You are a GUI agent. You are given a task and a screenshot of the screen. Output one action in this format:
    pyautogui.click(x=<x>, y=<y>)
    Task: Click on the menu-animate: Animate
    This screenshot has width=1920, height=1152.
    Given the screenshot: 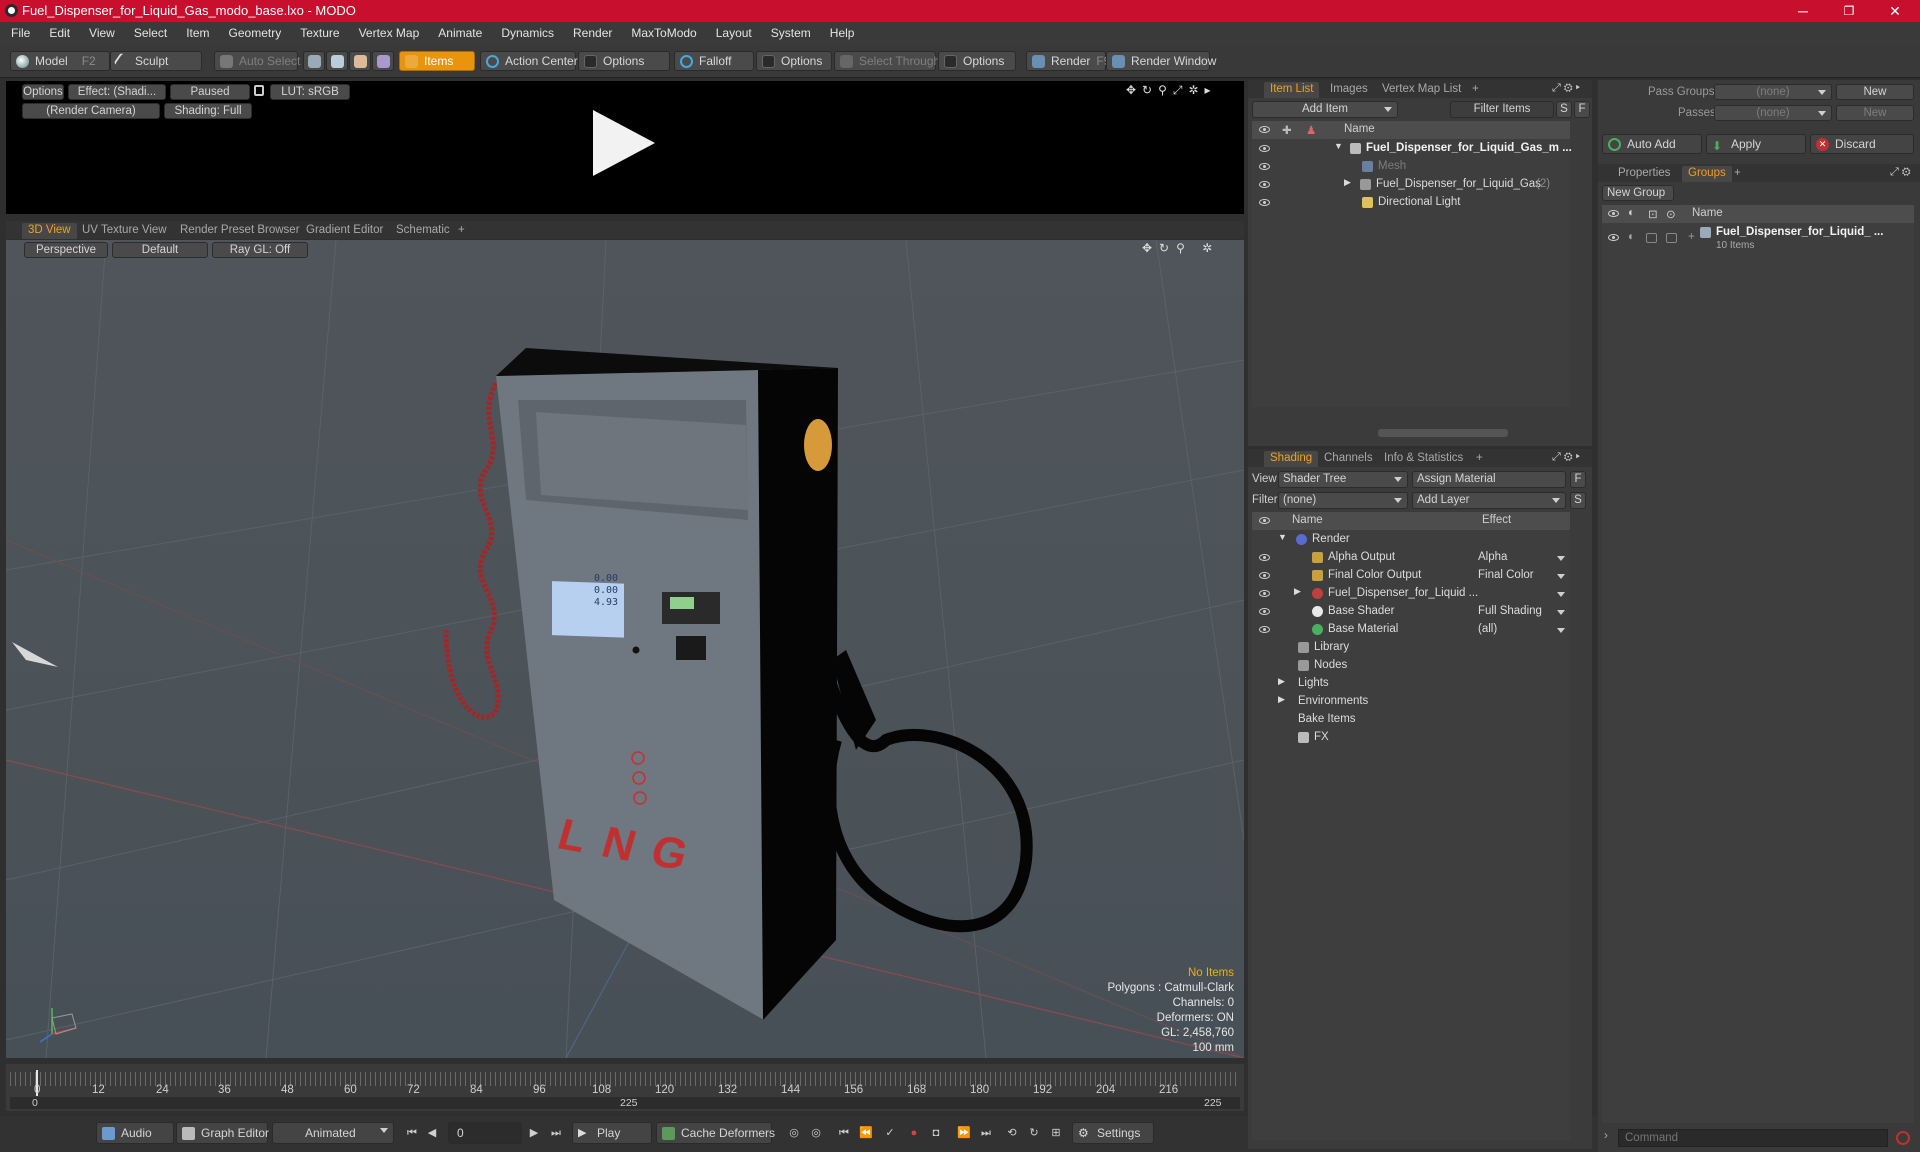 What is the action you would take?
    pyautogui.click(x=458, y=31)
    